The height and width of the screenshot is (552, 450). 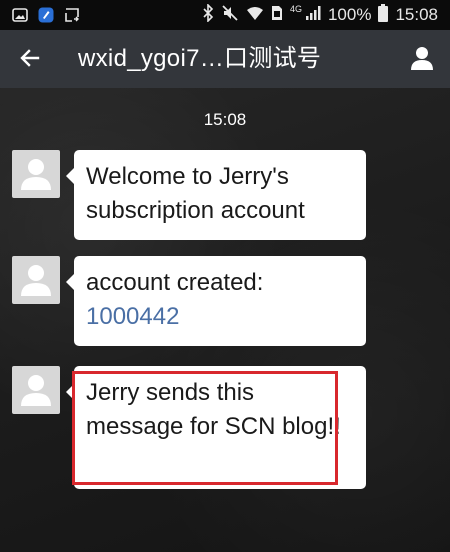 I want to click on message-text: Welcome to Jerry's subscription account, so click(x=195, y=193).